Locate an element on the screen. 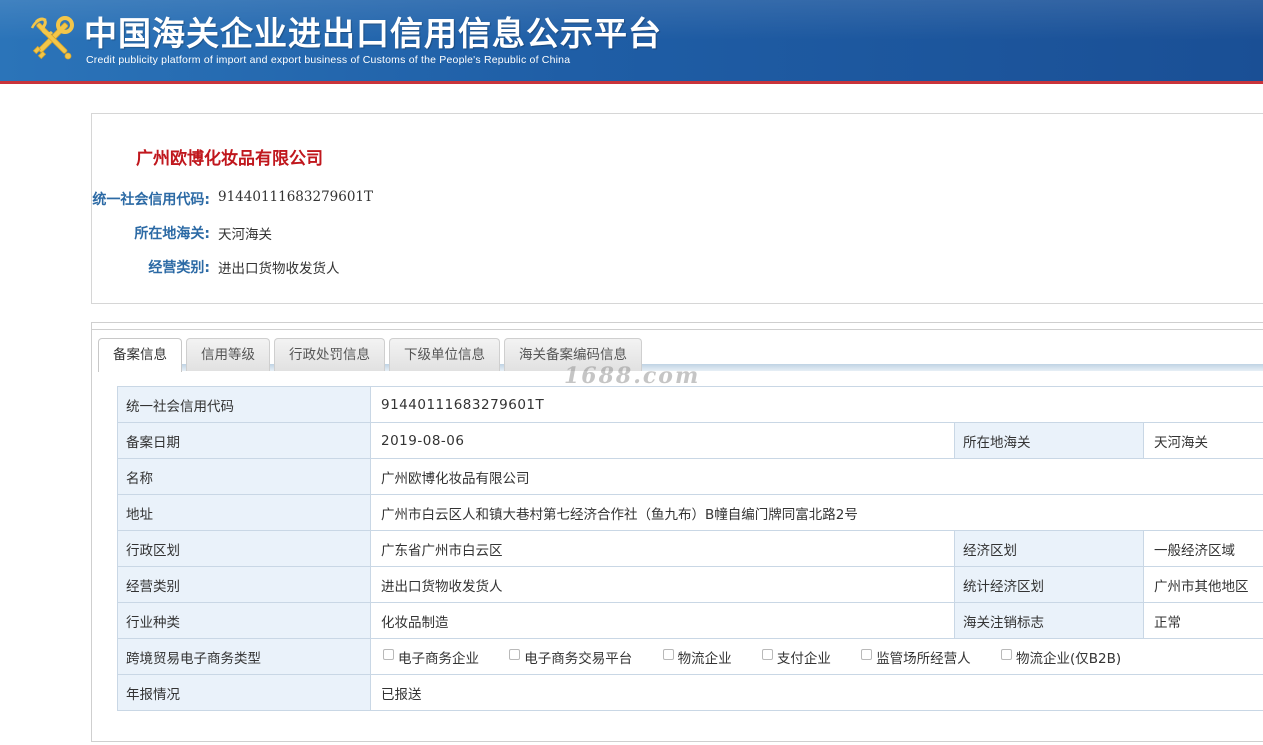 Image resolution: width=1263 pixels, height=745 pixels. checkbox-label: 电子商务交易平台 is located at coordinates (578, 658).